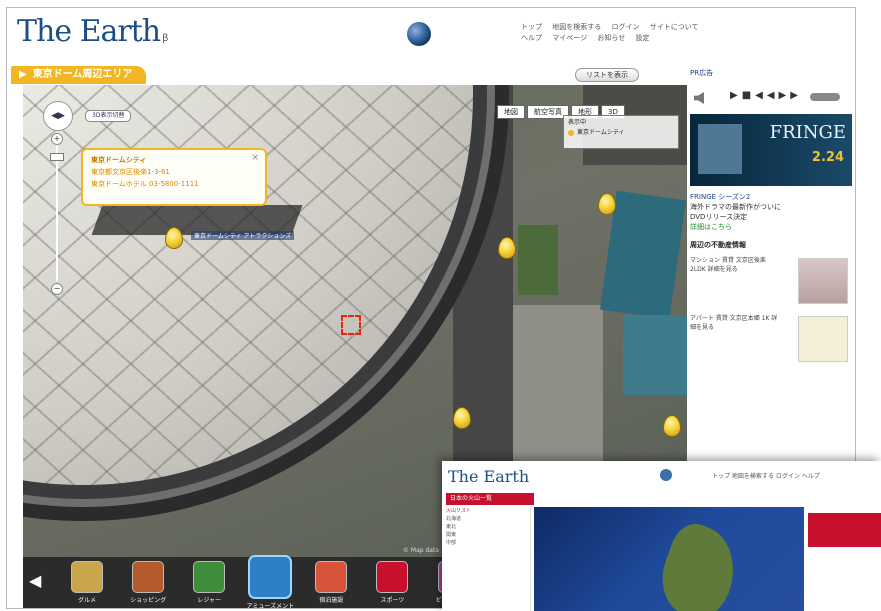  Describe the element at coordinates (108, 116) in the screenshot. I see `view-toggle-button: 3D表示切替` at that location.